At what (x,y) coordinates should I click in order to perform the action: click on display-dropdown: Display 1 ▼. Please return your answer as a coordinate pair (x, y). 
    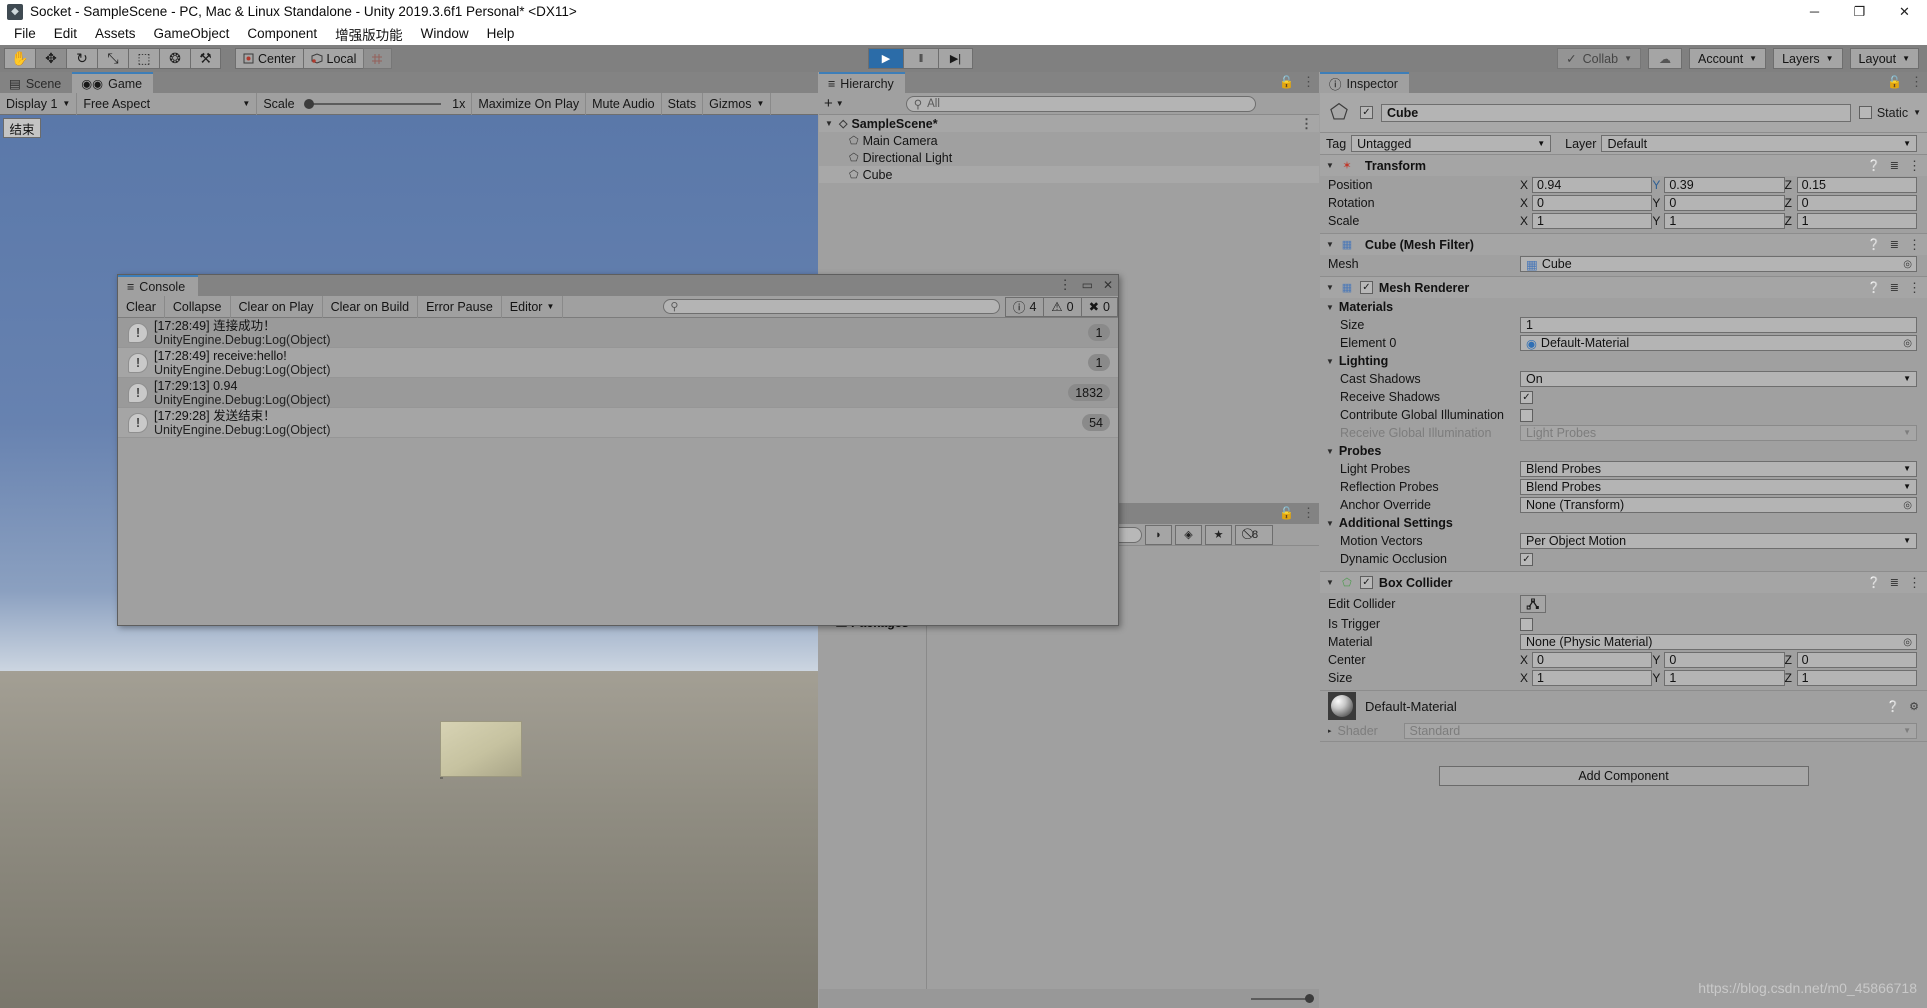
    Looking at the image, I should click on (39, 103).